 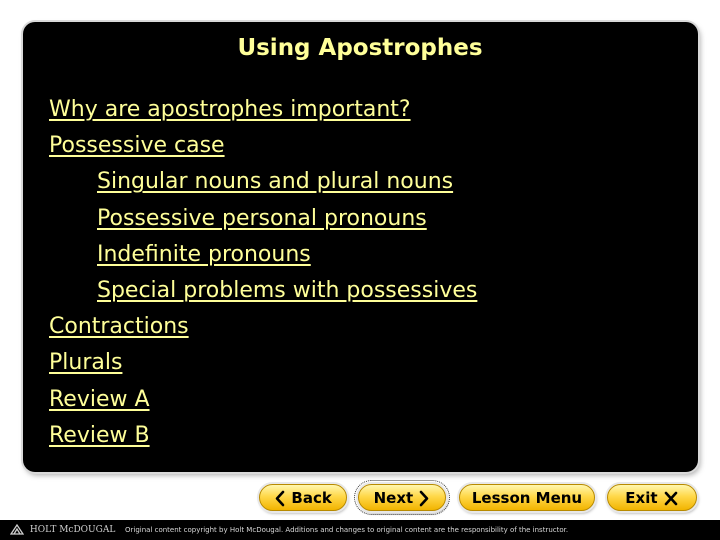 I want to click on slide-title: Using Apostrophes, so click(x=360, y=48).